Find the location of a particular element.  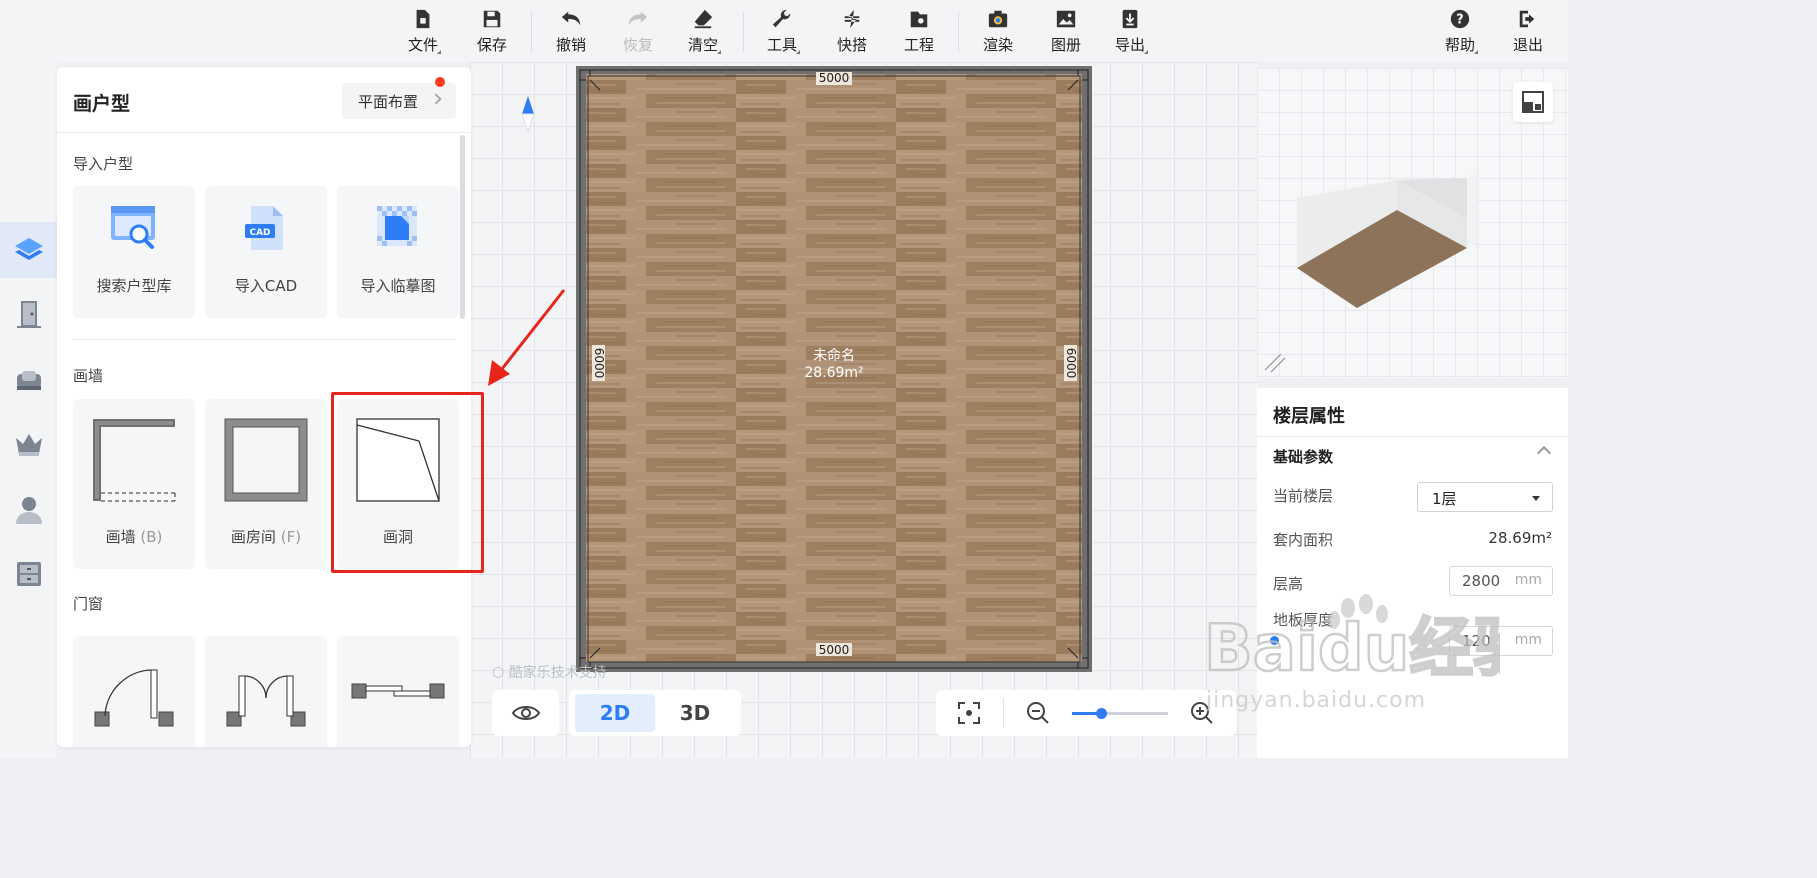

quick-build-button: 快搭 is located at coordinates (852, 34).